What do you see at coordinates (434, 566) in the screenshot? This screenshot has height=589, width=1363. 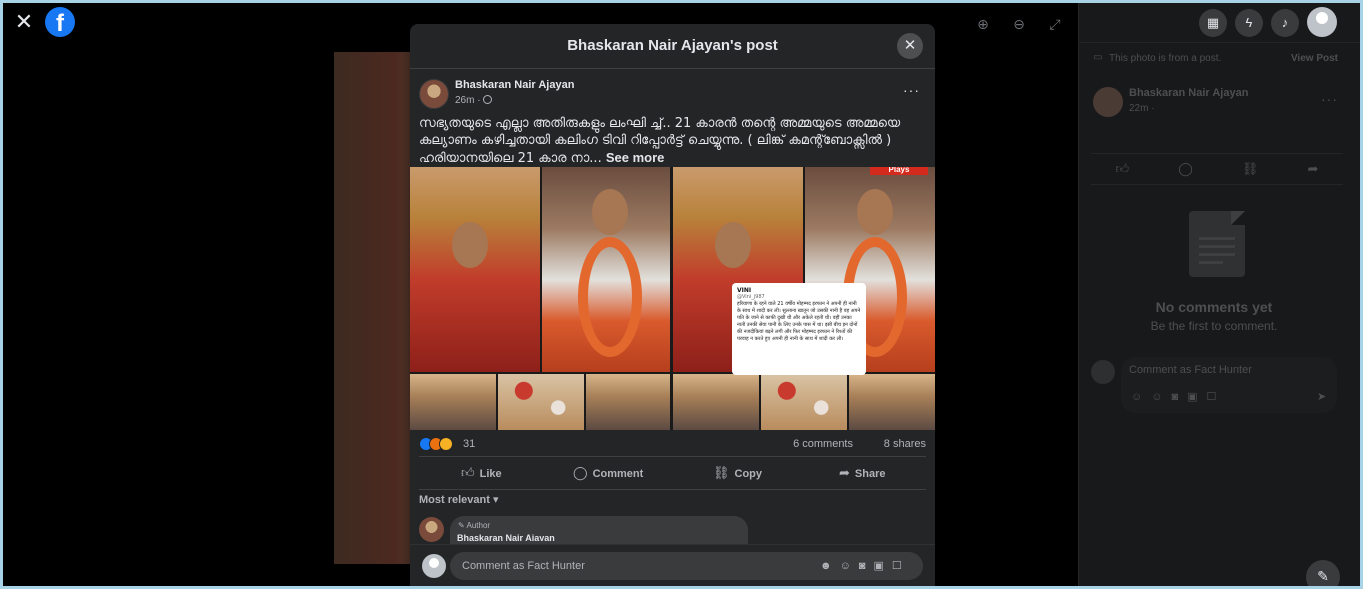 I see `user-avatar` at bounding box center [434, 566].